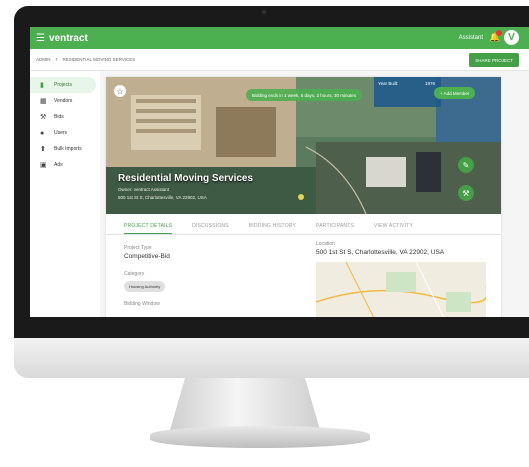  Describe the element at coordinates (271, 358) in the screenshot. I see `monitor-chin` at that location.